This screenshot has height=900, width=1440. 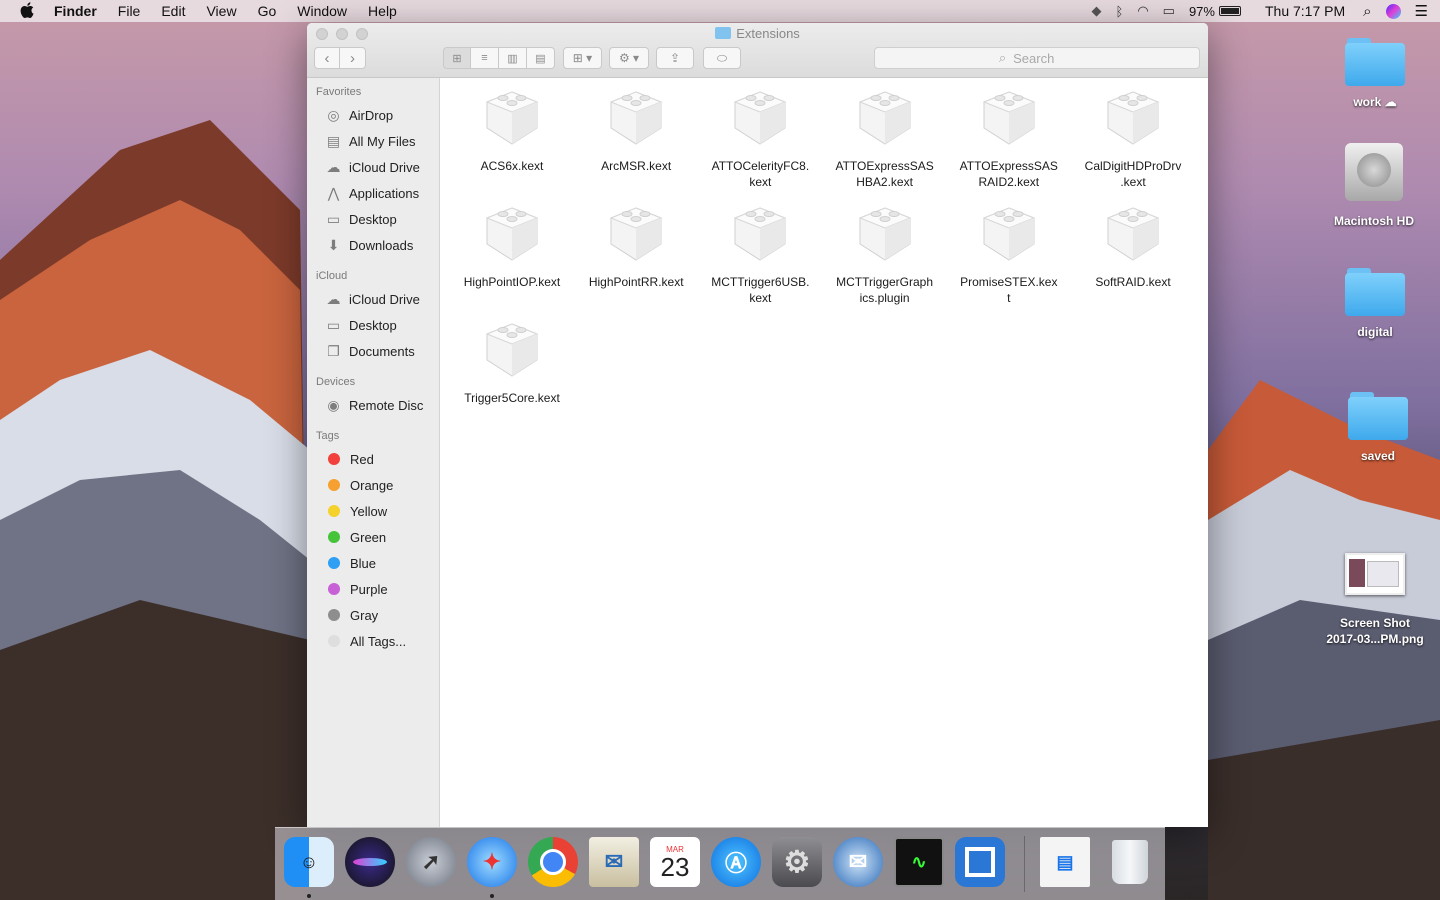 What do you see at coordinates (386, 405) in the screenshot?
I see `sidebar-item-label: Remote Disc` at bounding box center [386, 405].